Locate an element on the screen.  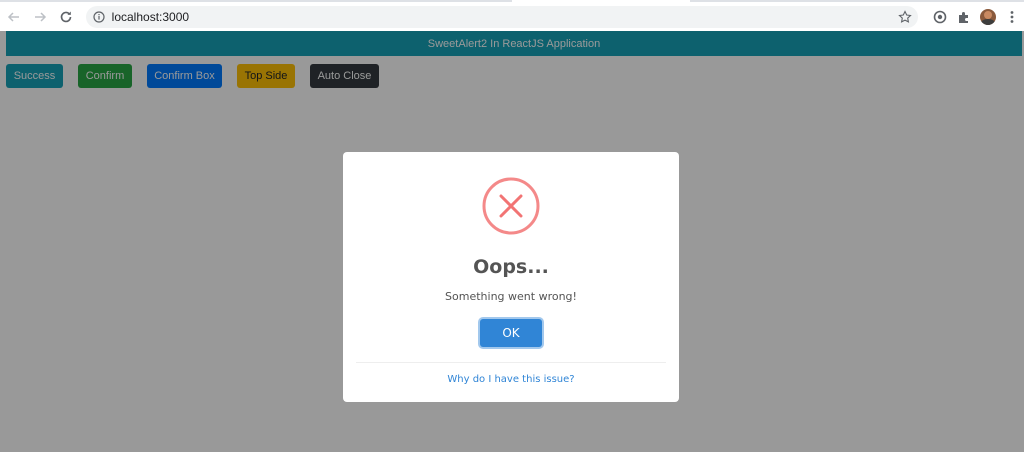
address-bar: localhost:3000 is located at coordinates (501, 16).